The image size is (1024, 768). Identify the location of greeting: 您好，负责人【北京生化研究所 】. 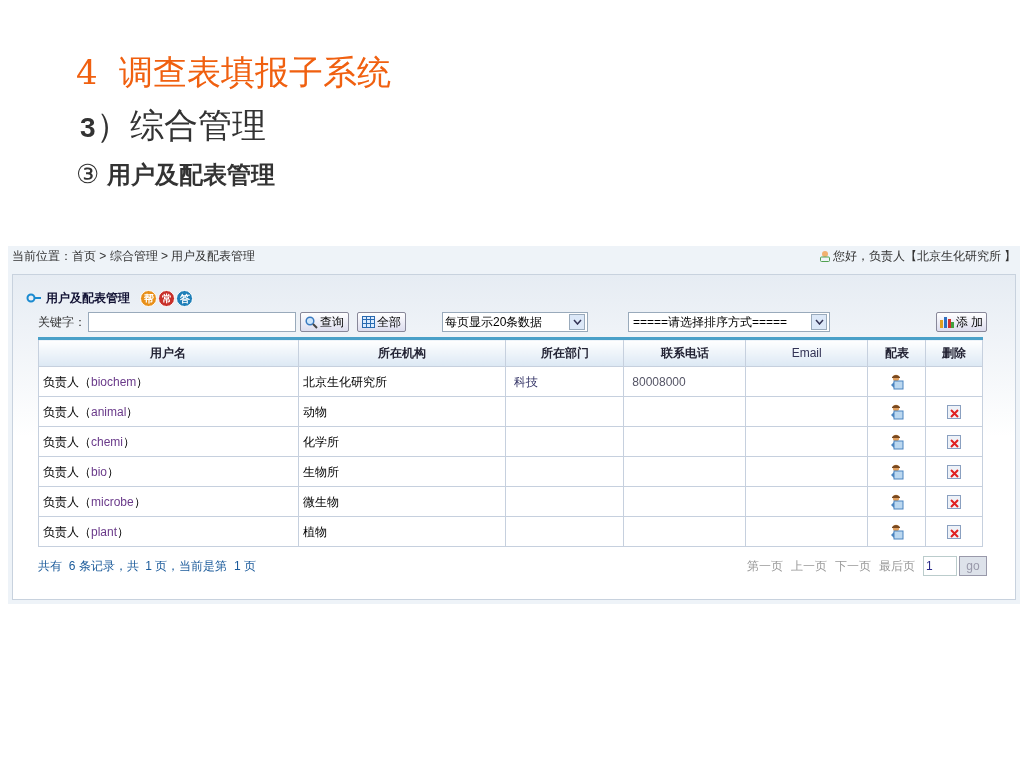
(924, 256).